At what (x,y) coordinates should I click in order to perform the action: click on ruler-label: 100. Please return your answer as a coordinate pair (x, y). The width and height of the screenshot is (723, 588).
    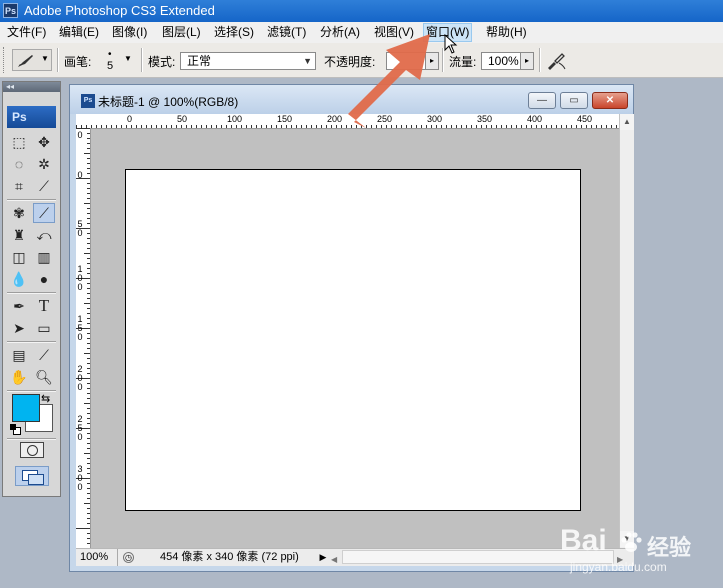
    Looking at the image, I should click on (235, 119).